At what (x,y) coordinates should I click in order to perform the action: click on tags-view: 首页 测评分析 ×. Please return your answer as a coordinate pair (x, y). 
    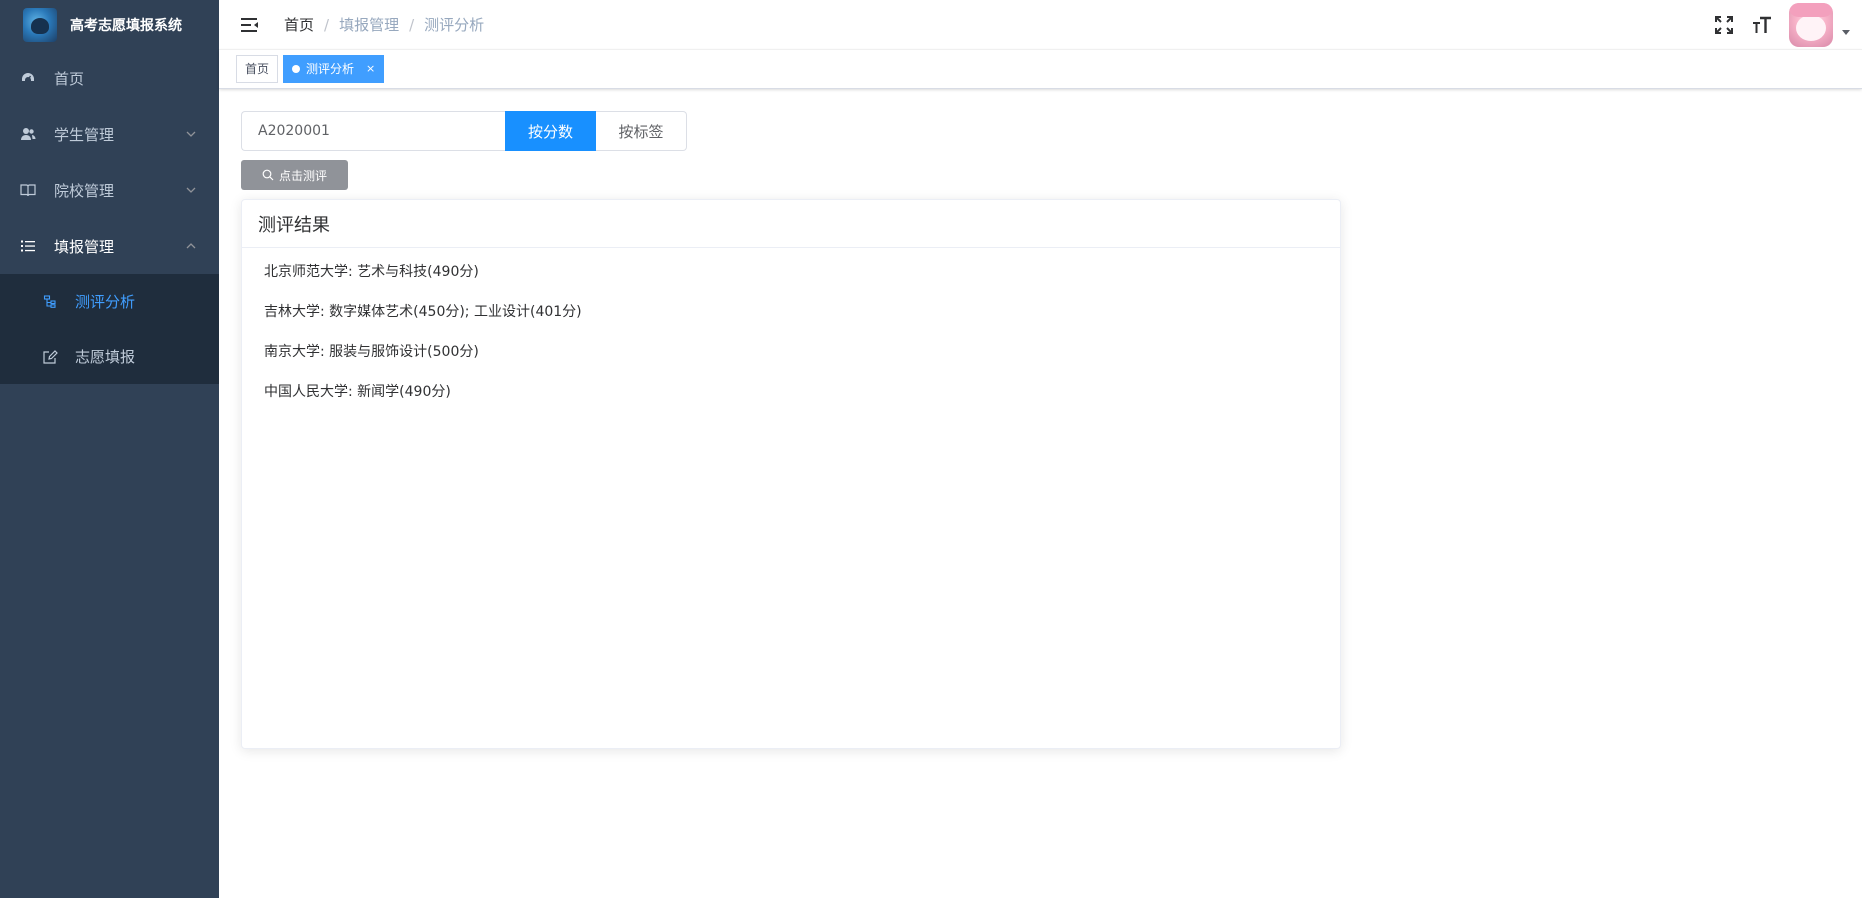
    Looking at the image, I should click on (1040, 69).